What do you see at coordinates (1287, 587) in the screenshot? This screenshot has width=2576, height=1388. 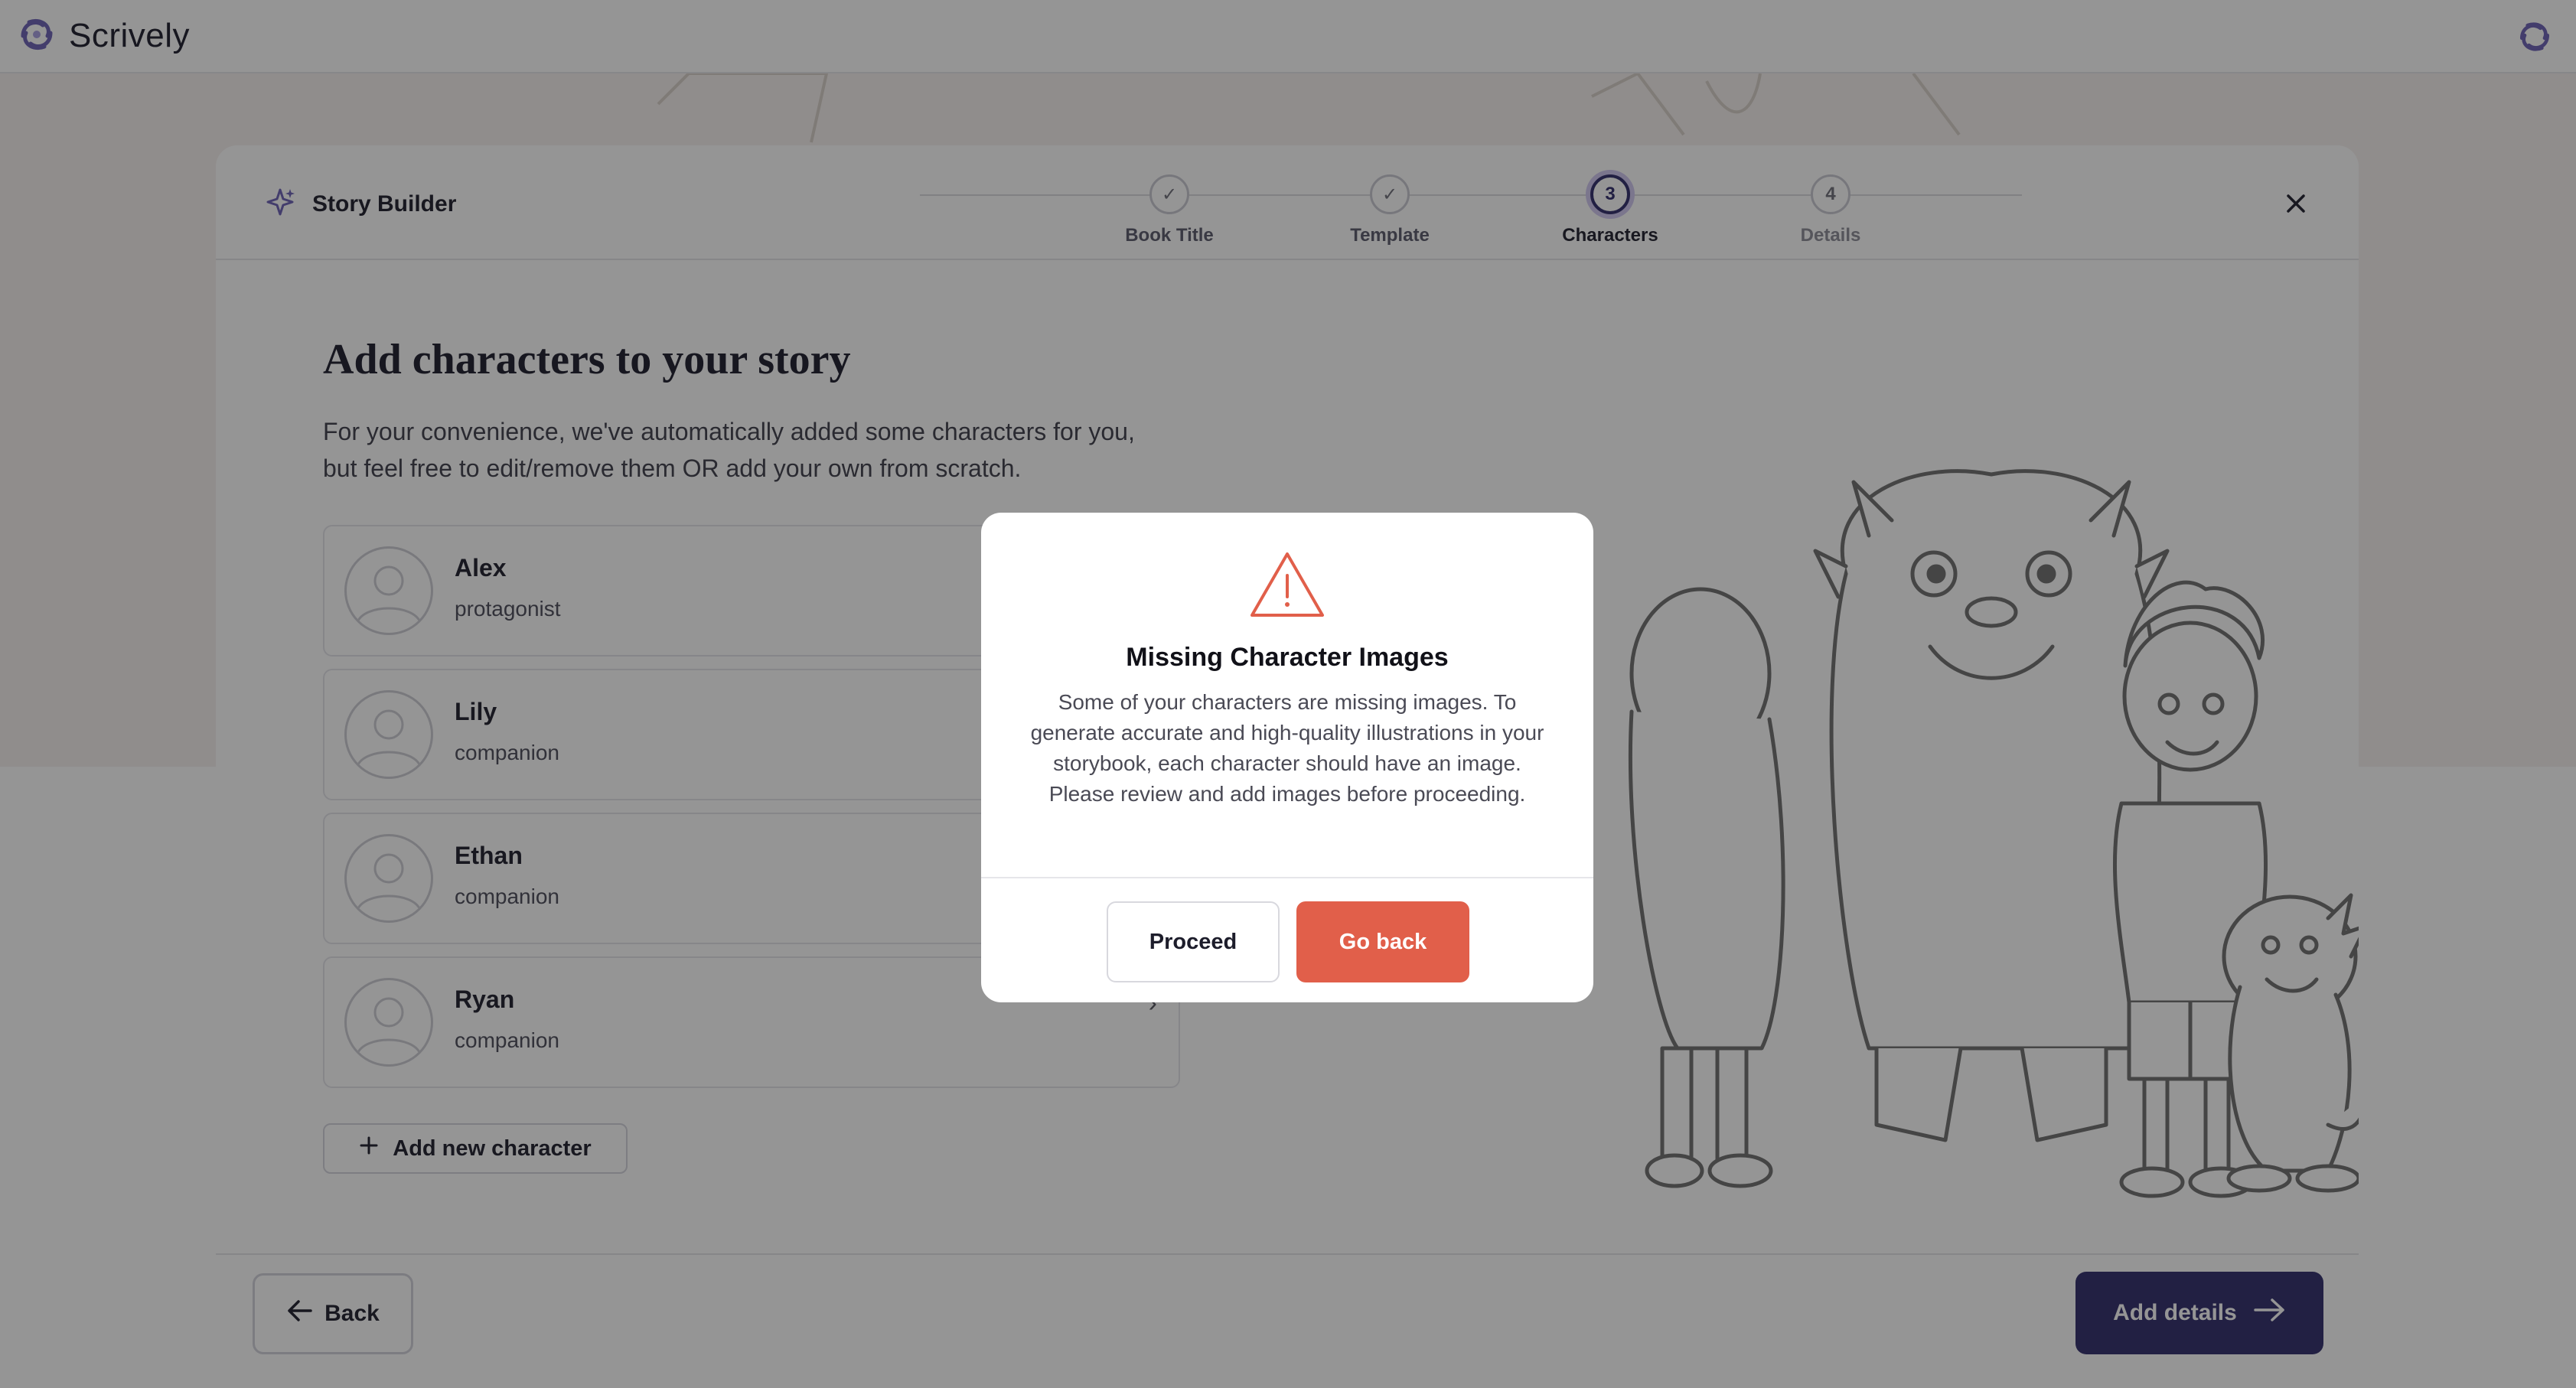 I see `warning-triangle-icon` at bounding box center [1287, 587].